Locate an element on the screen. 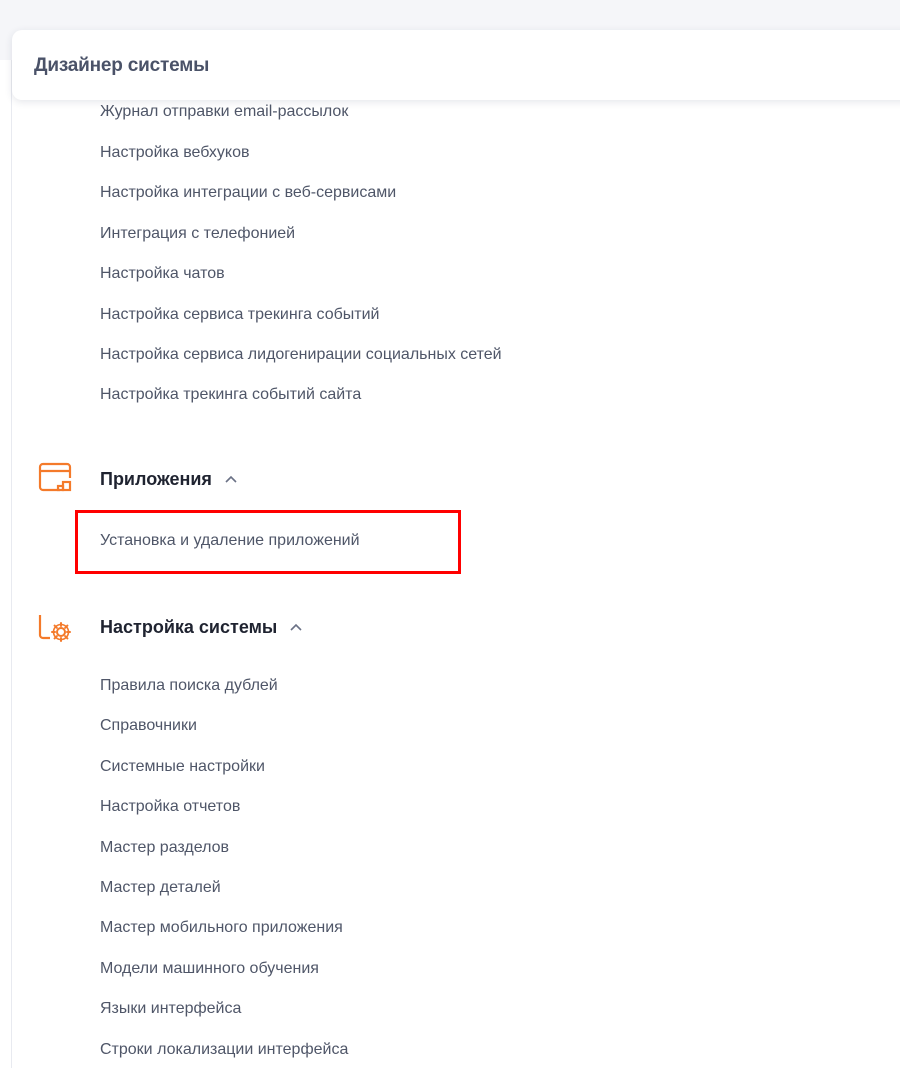 The image size is (900, 1068). menu-item-site-event-tracking: Настройка трекинга событий сайта is located at coordinates (230, 395).